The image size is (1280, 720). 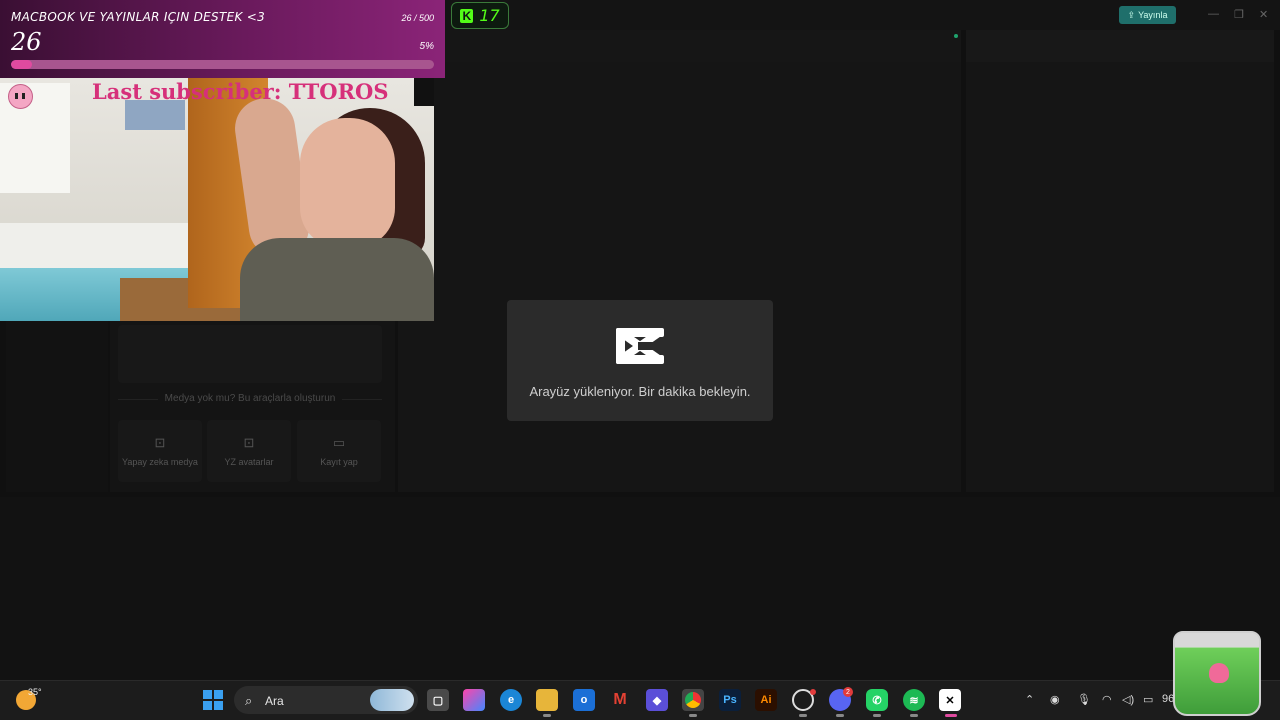 I want to click on volume-icon: ◁), so click(x=1128, y=699).